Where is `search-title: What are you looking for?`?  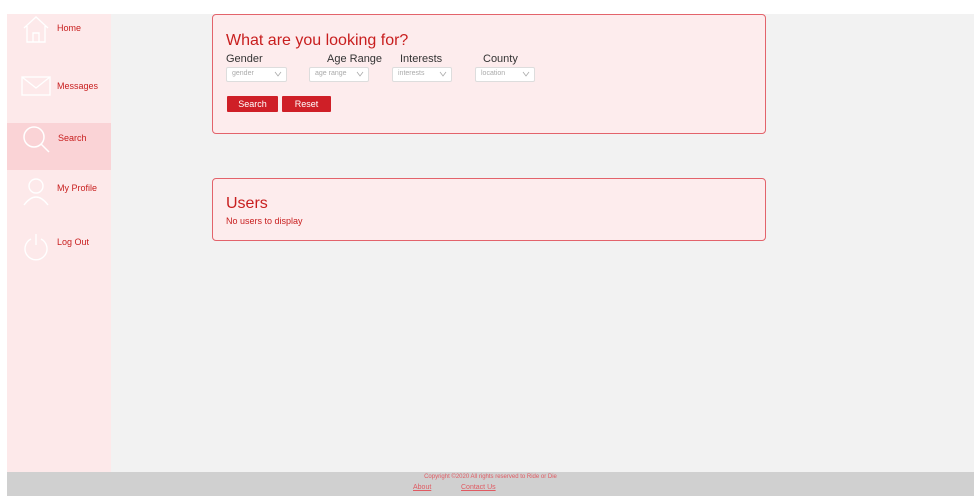
search-title: What are you looking for? is located at coordinates (317, 40).